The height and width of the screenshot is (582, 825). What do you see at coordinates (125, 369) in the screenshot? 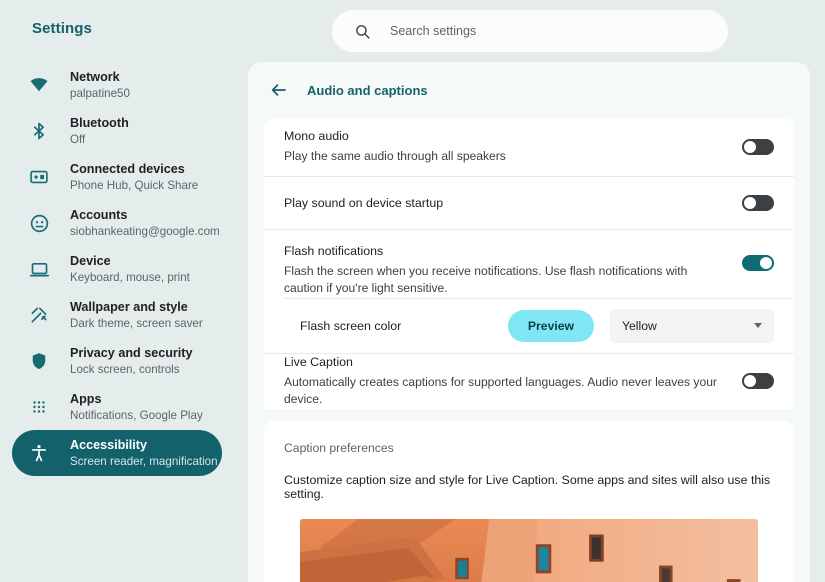
I see `sidebar-item-sublabel: Lock screen, controls` at bounding box center [125, 369].